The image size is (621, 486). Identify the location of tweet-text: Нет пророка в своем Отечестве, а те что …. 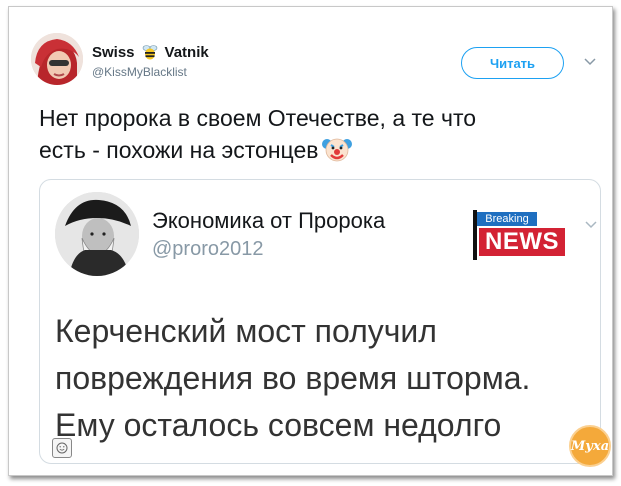
(319, 134).